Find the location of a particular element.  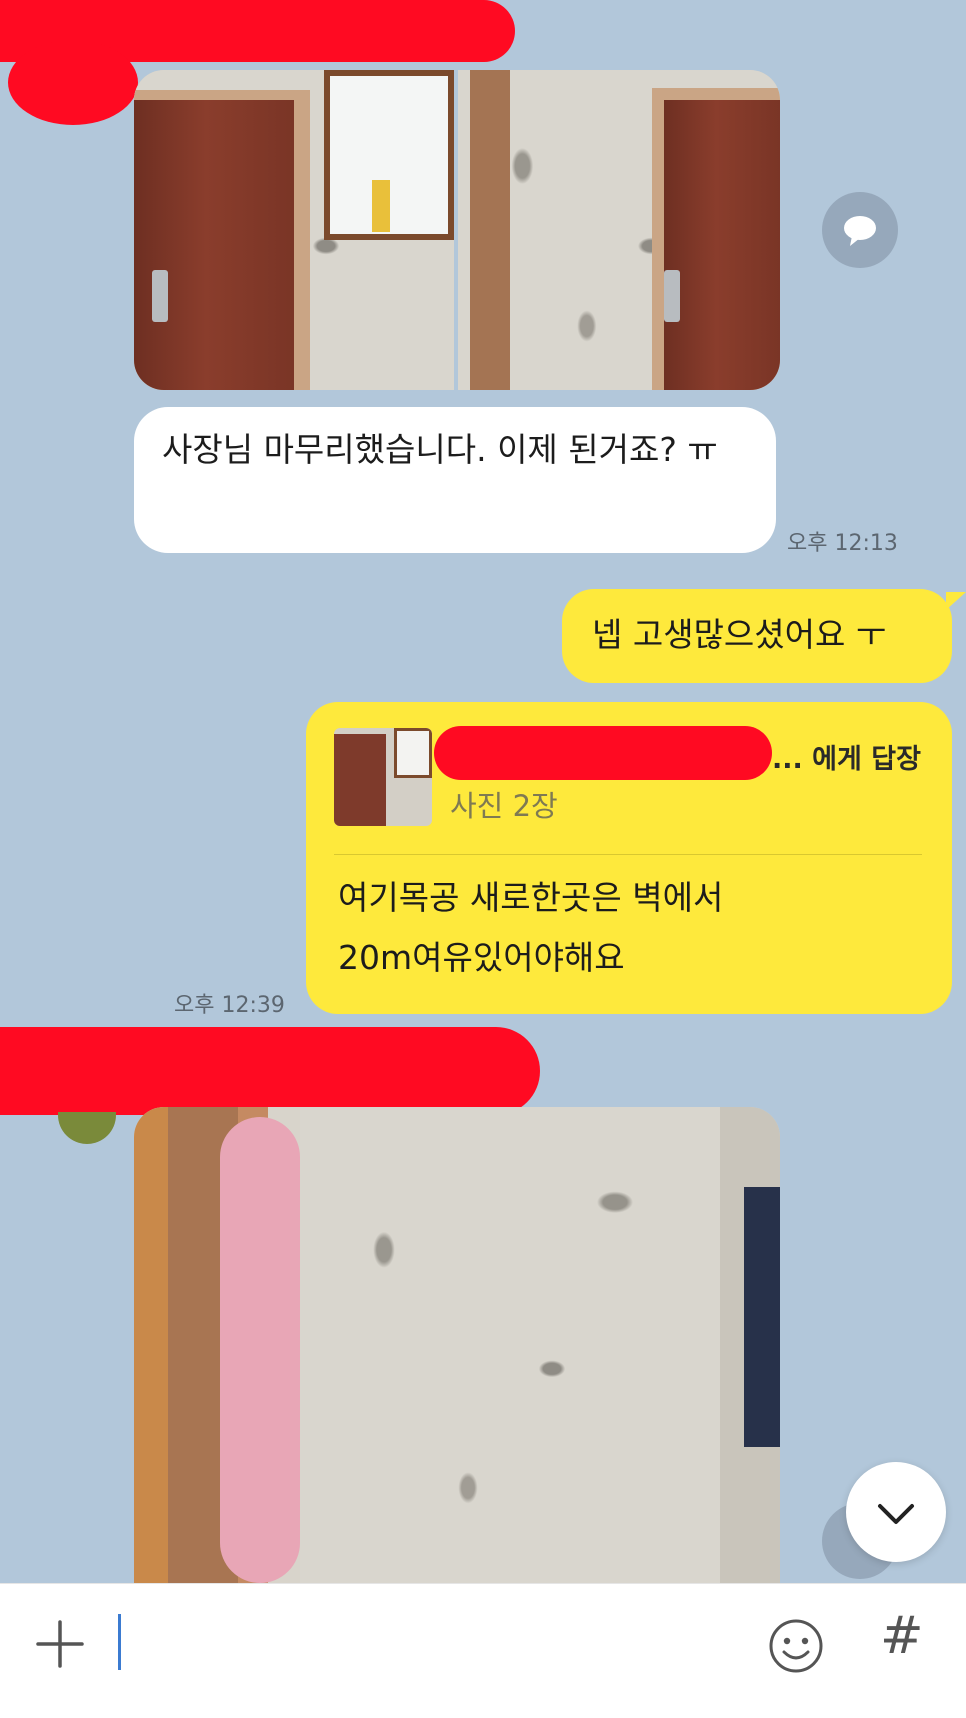

avatar is located at coordinates (87, 1128).